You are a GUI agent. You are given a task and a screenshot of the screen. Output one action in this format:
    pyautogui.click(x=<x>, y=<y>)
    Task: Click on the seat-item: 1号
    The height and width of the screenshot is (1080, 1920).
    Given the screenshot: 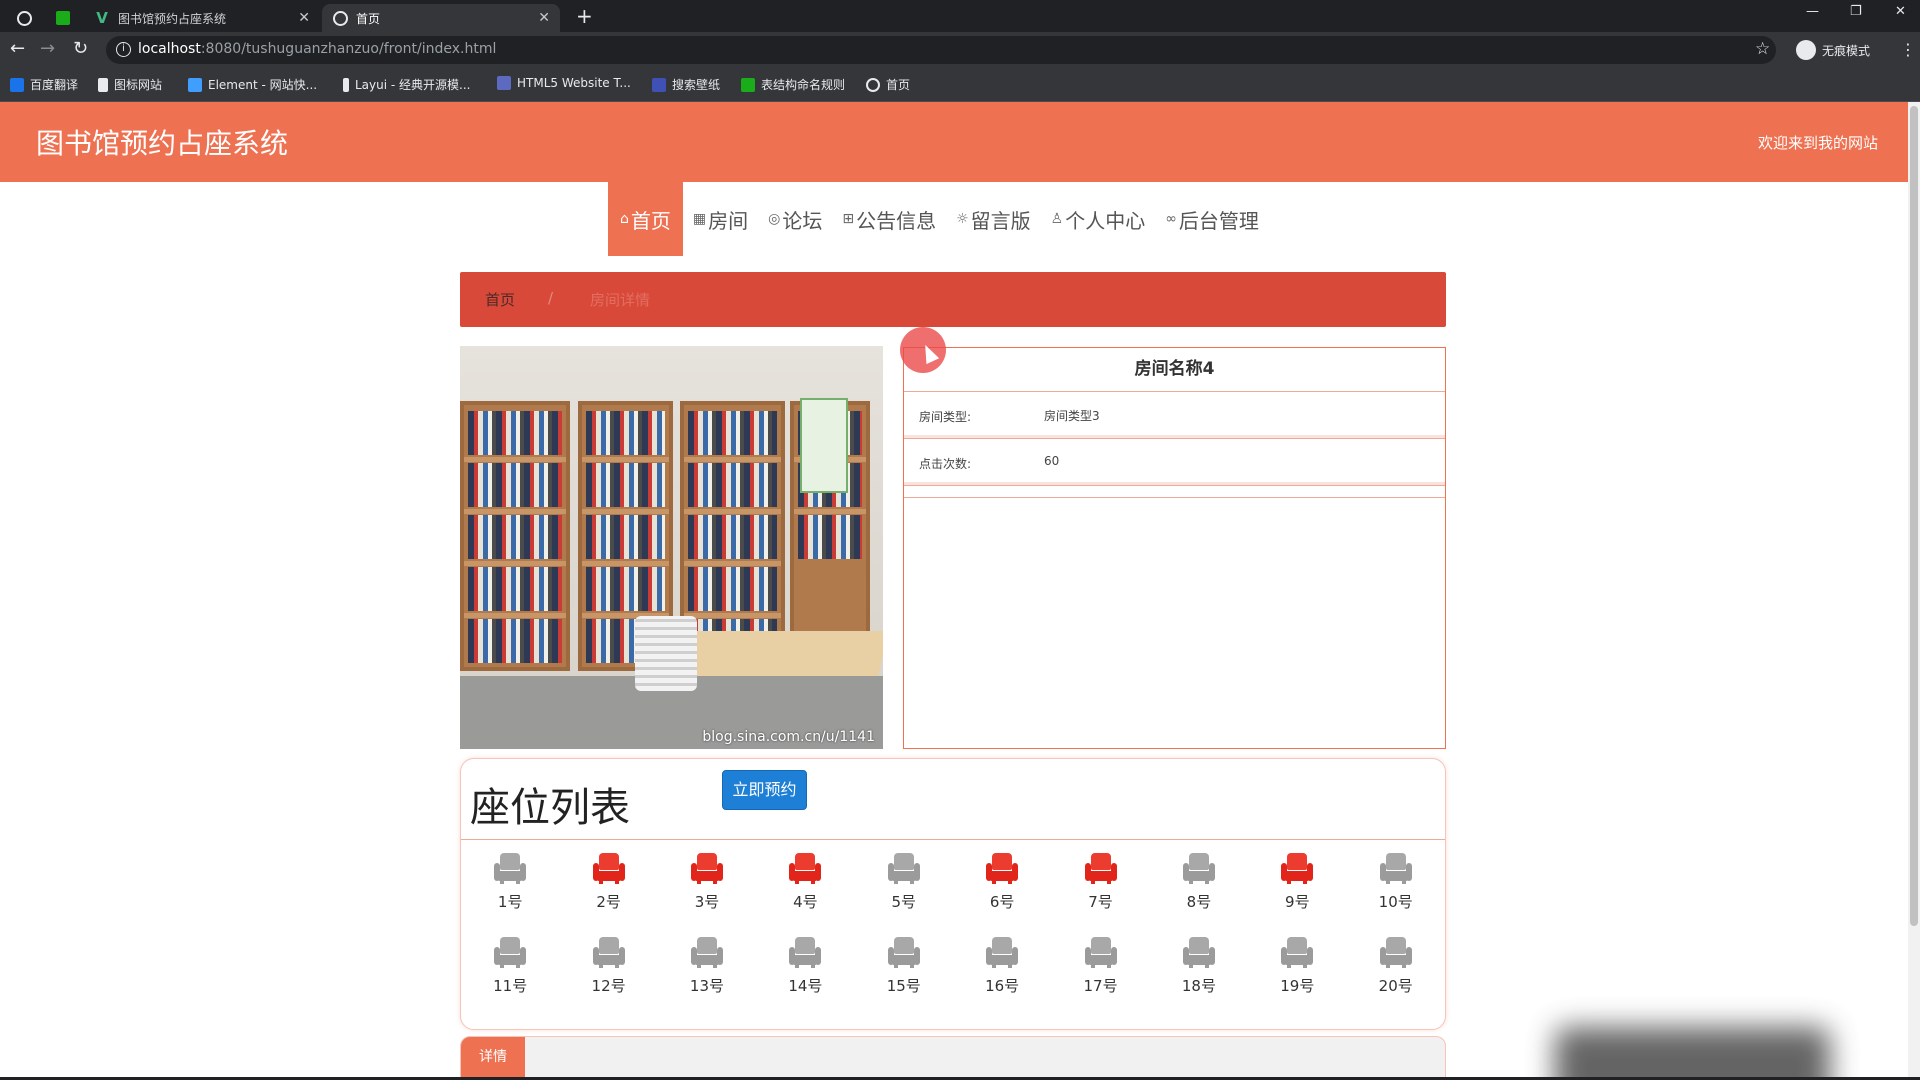 What is the action you would take?
    pyautogui.click(x=510, y=887)
    